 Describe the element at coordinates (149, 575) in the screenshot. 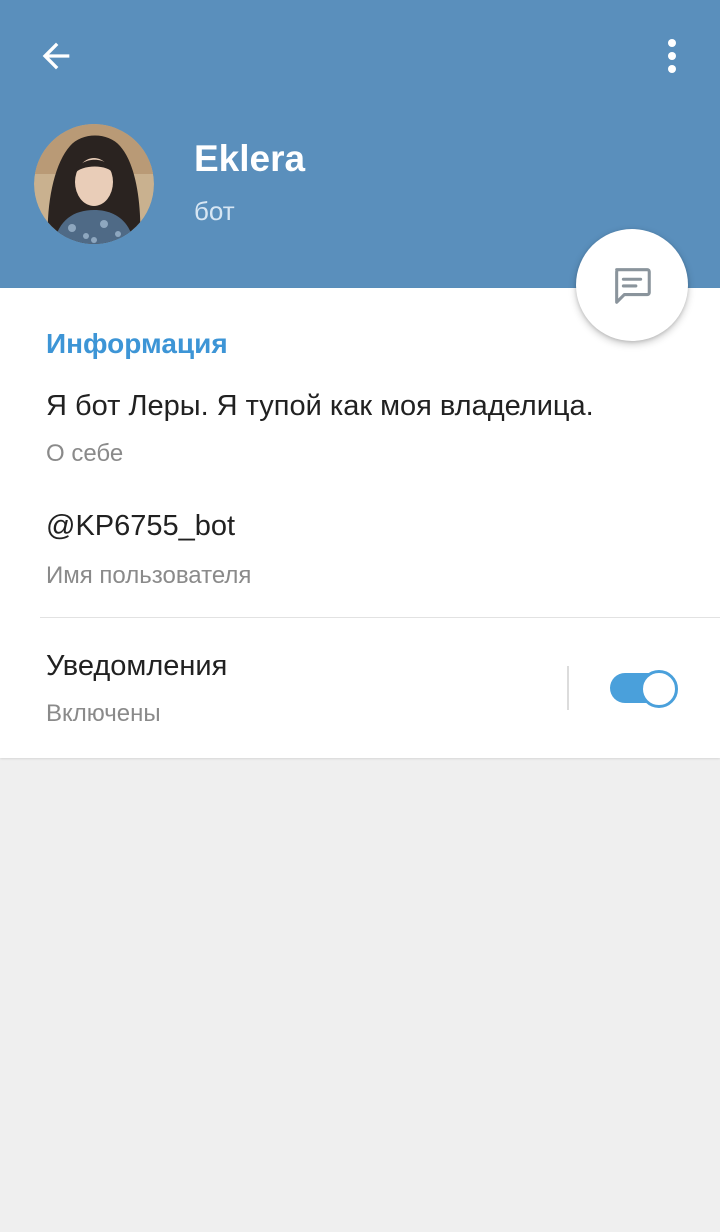

I see `username-label: Имя пользователя` at that location.